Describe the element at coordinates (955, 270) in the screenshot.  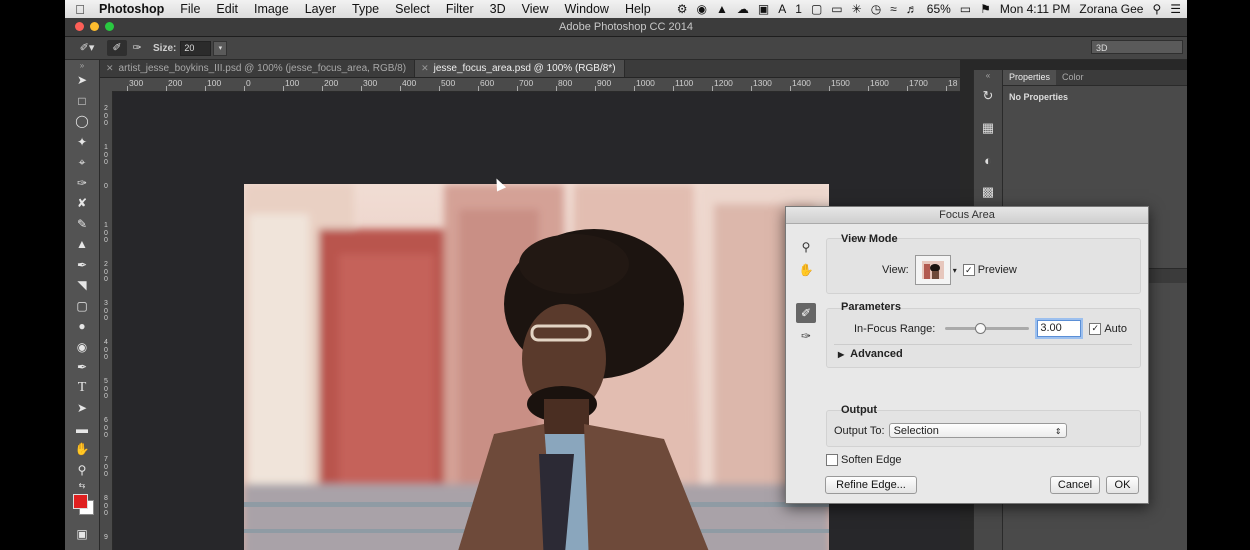
I see `view-dropdown-icon: ▾` at that location.